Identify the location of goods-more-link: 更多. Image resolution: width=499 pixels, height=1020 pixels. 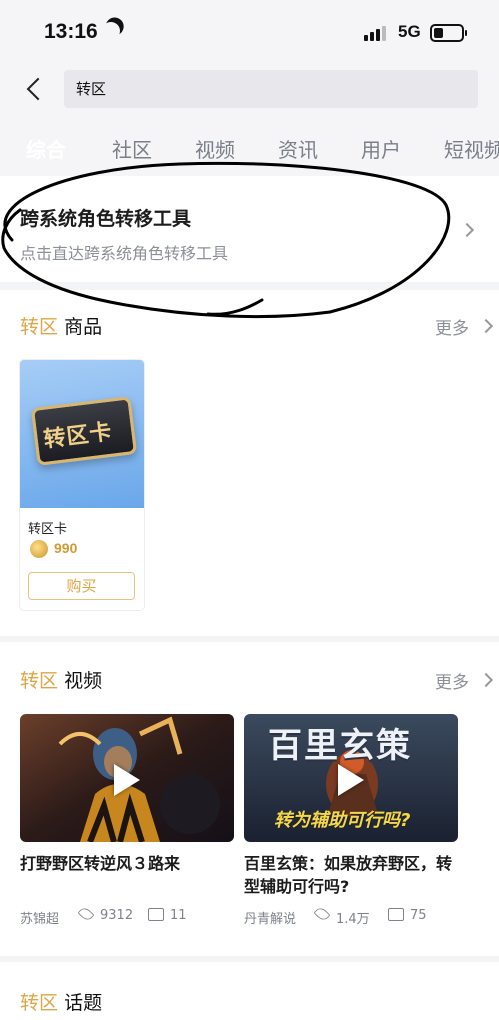
(464, 326).